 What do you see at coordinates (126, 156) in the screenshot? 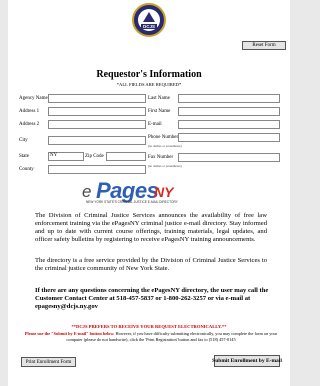
I see `zip-code-field` at bounding box center [126, 156].